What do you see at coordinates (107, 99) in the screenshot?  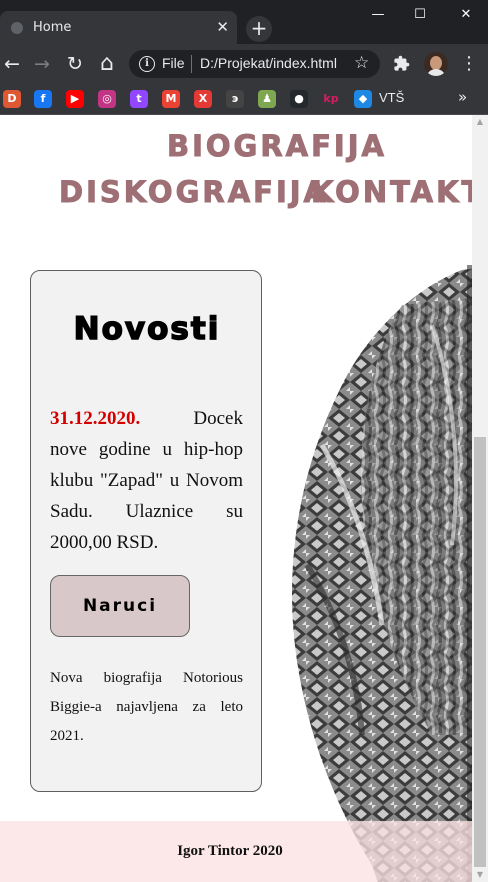 I see `instagram-icon: ◎` at bounding box center [107, 99].